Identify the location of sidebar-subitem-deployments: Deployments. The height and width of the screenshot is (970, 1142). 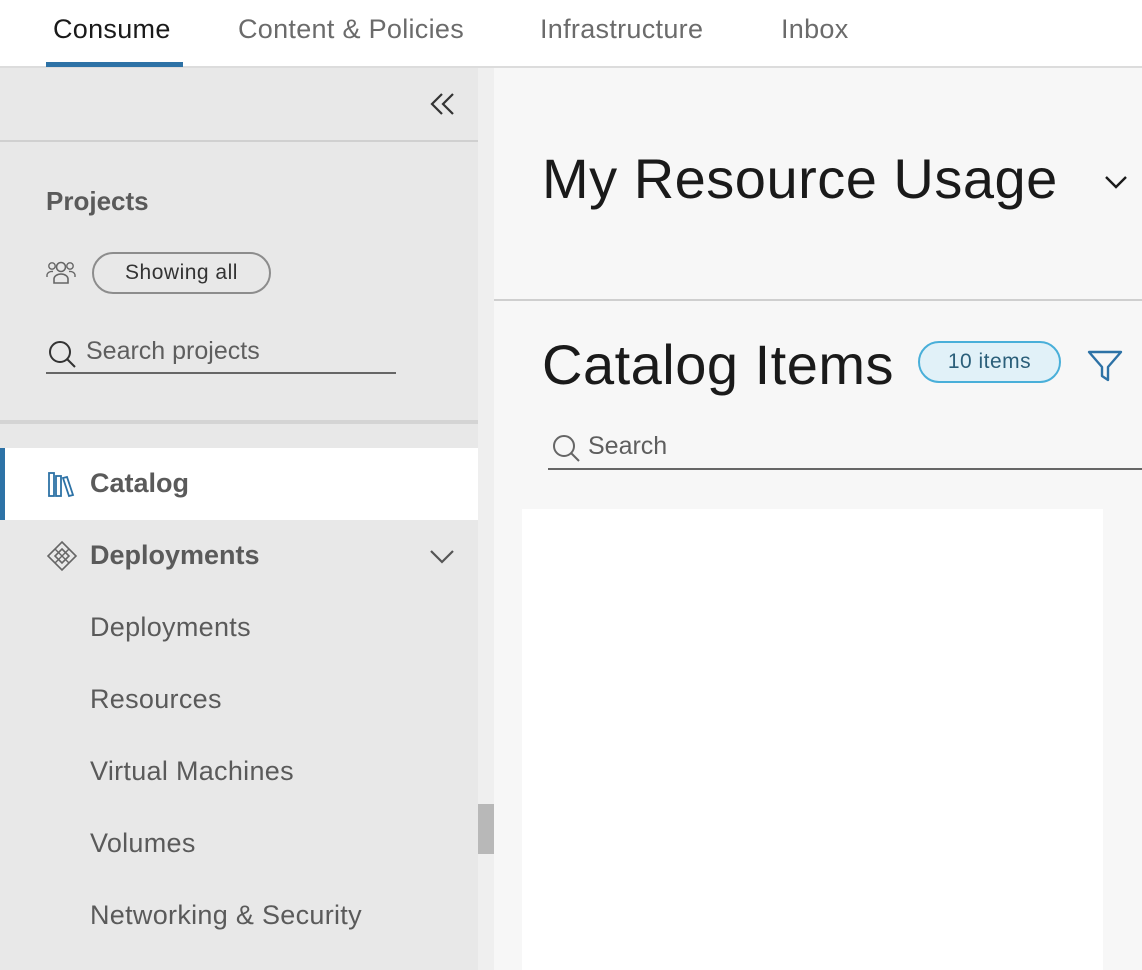
(170, 627).